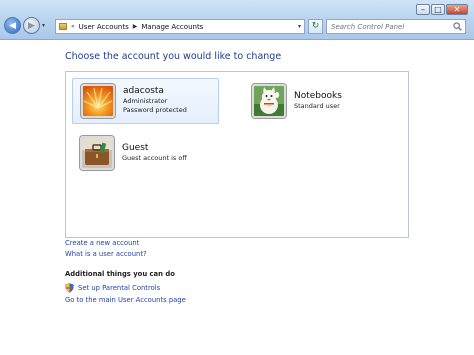 The height and width of the screenshot is (355, 474). Describe the element at coordinates (97, 153) in the screenshot. I see `suitcase-picture-icon` at that location.